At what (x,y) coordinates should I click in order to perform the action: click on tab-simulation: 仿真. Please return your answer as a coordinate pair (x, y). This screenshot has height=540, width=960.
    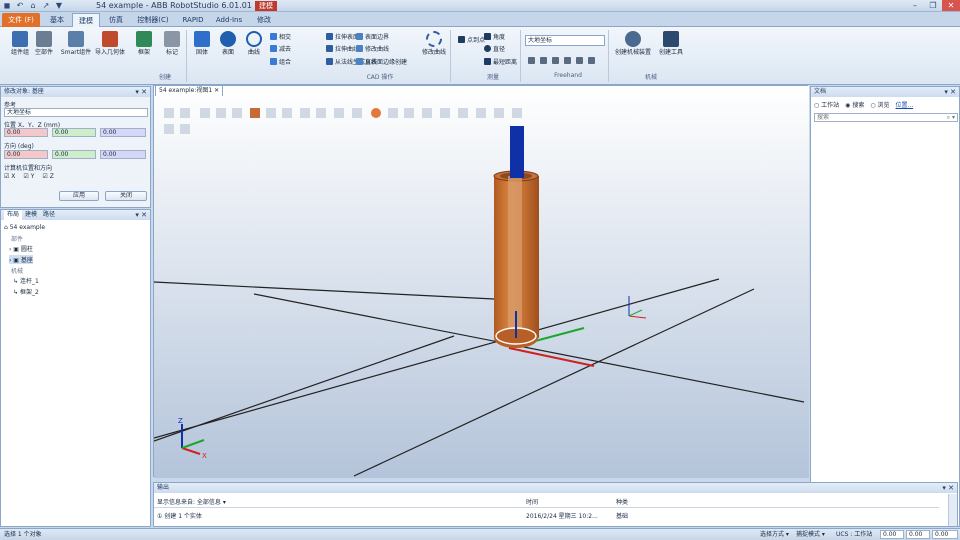
    Looking at the image, I should click on (116, 20).